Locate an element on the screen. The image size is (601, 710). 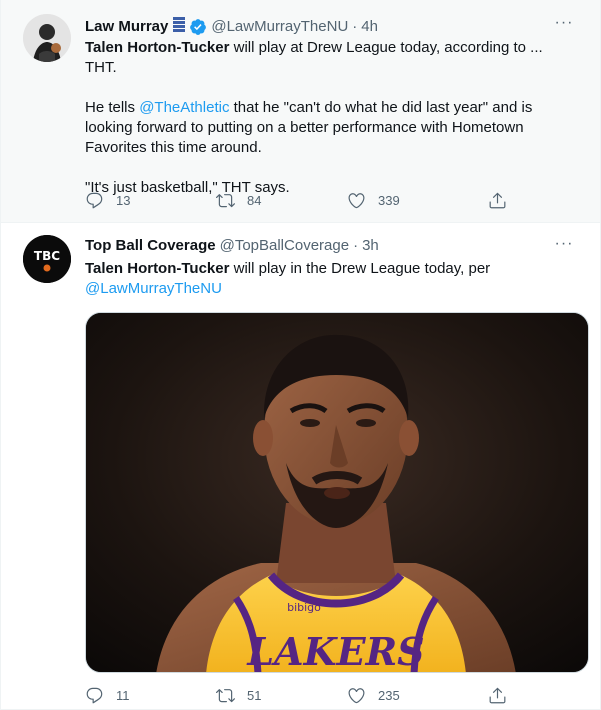
reply-button: 11 is located at coordinates (107, 695).